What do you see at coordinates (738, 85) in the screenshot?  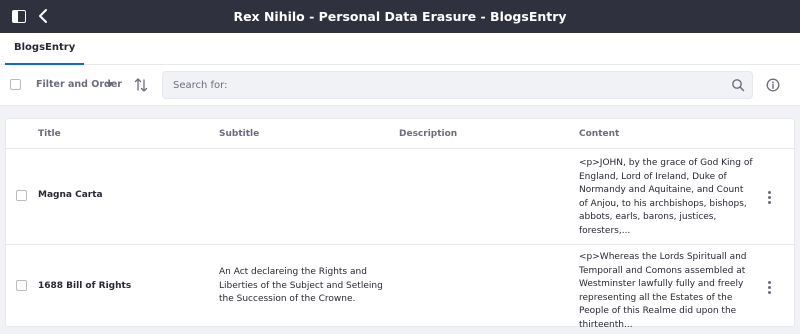 I see `search-icon` at bounding box center [738, 85].